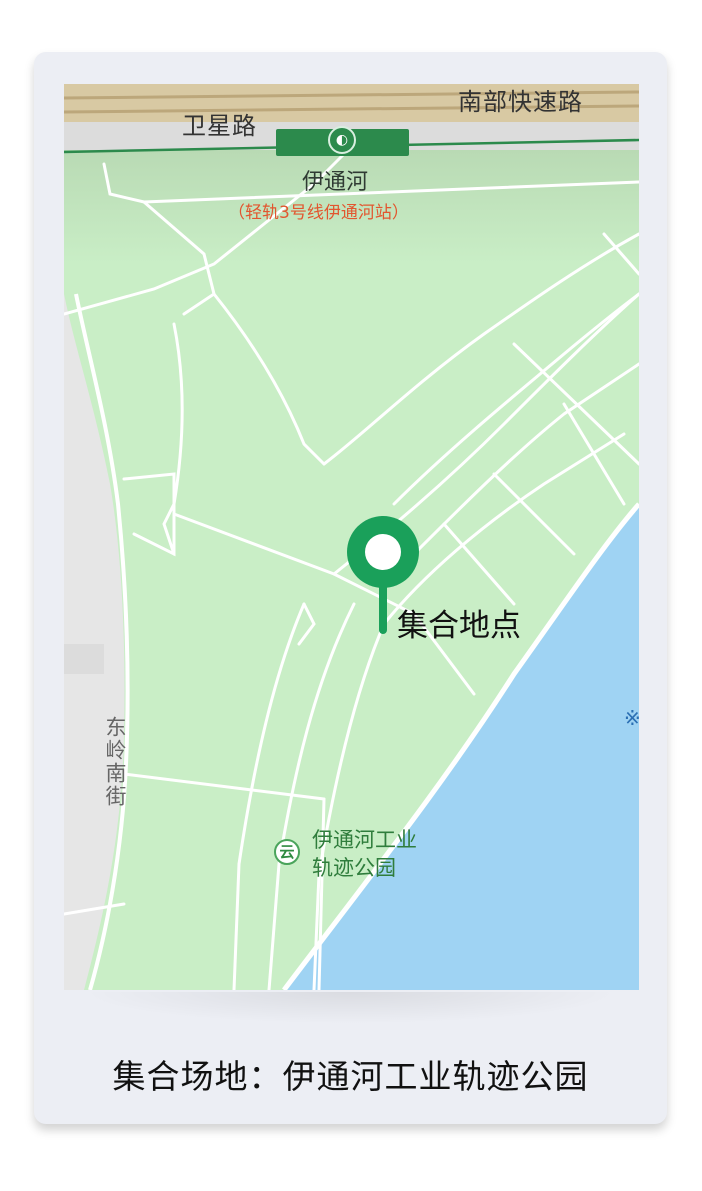 This screenshot has width=702, height=1191. I want to click on park-icon: 云, so click(287, 852).